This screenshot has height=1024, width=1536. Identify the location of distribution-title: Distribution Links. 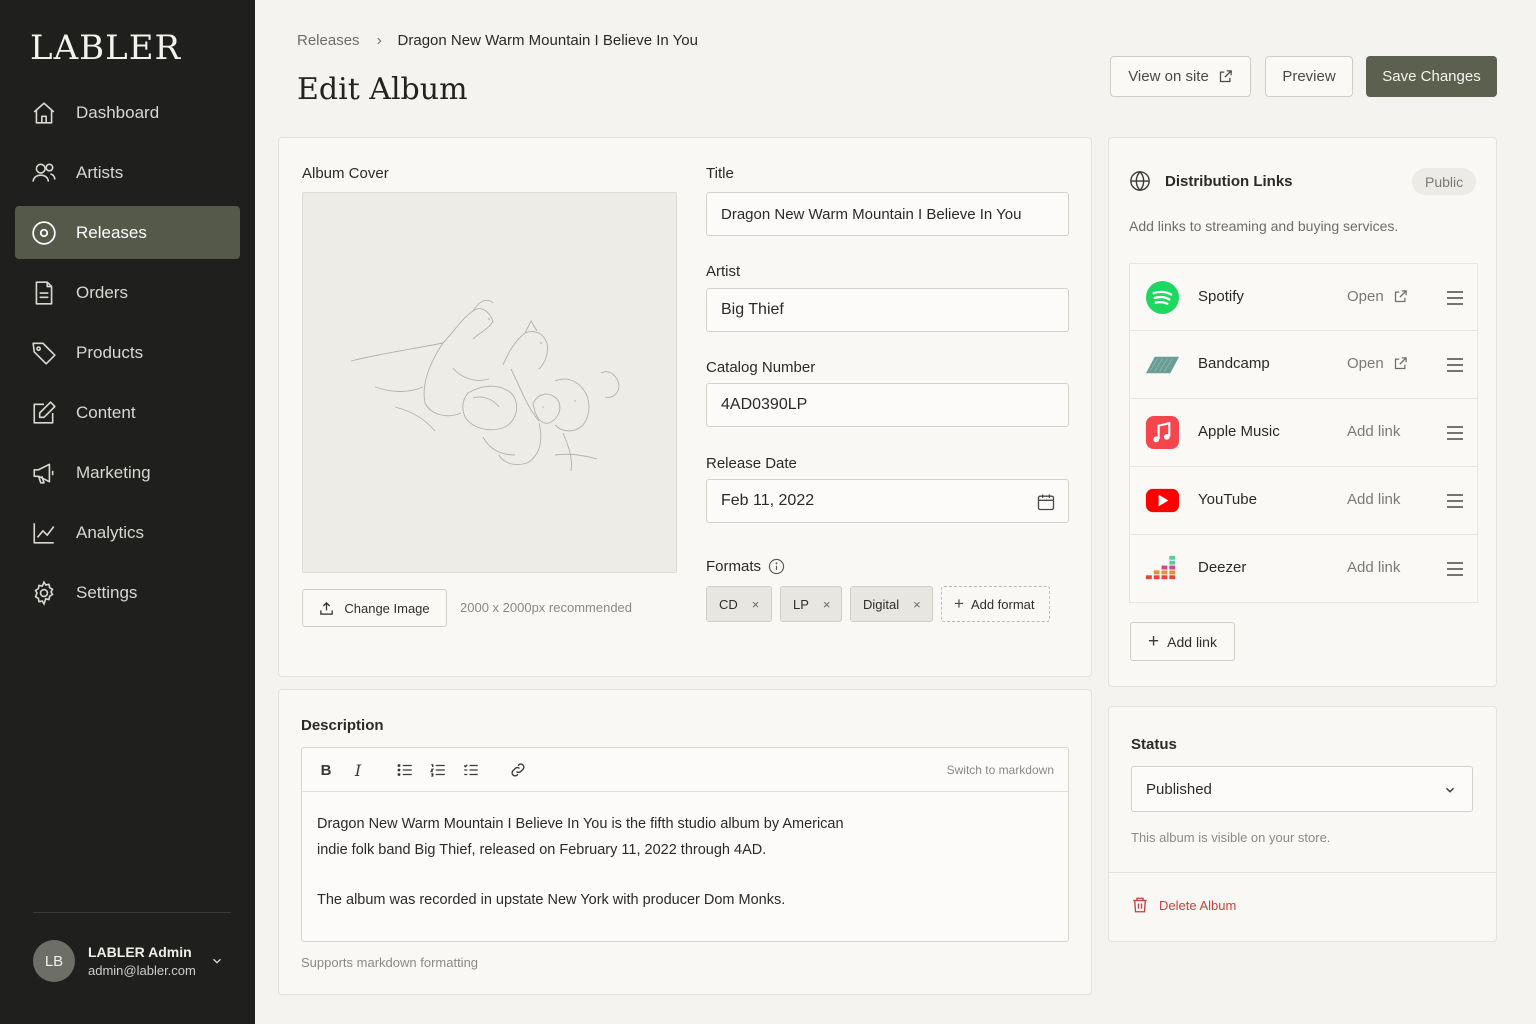
(1229, 181).